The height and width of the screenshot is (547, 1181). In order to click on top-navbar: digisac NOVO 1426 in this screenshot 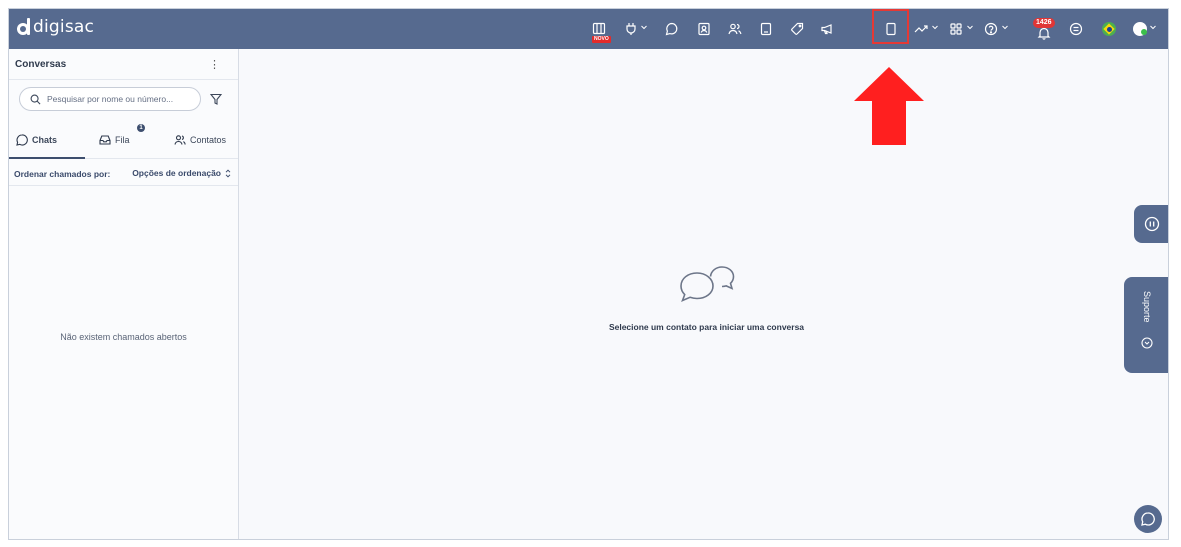, I will do `click(588, 29)`.